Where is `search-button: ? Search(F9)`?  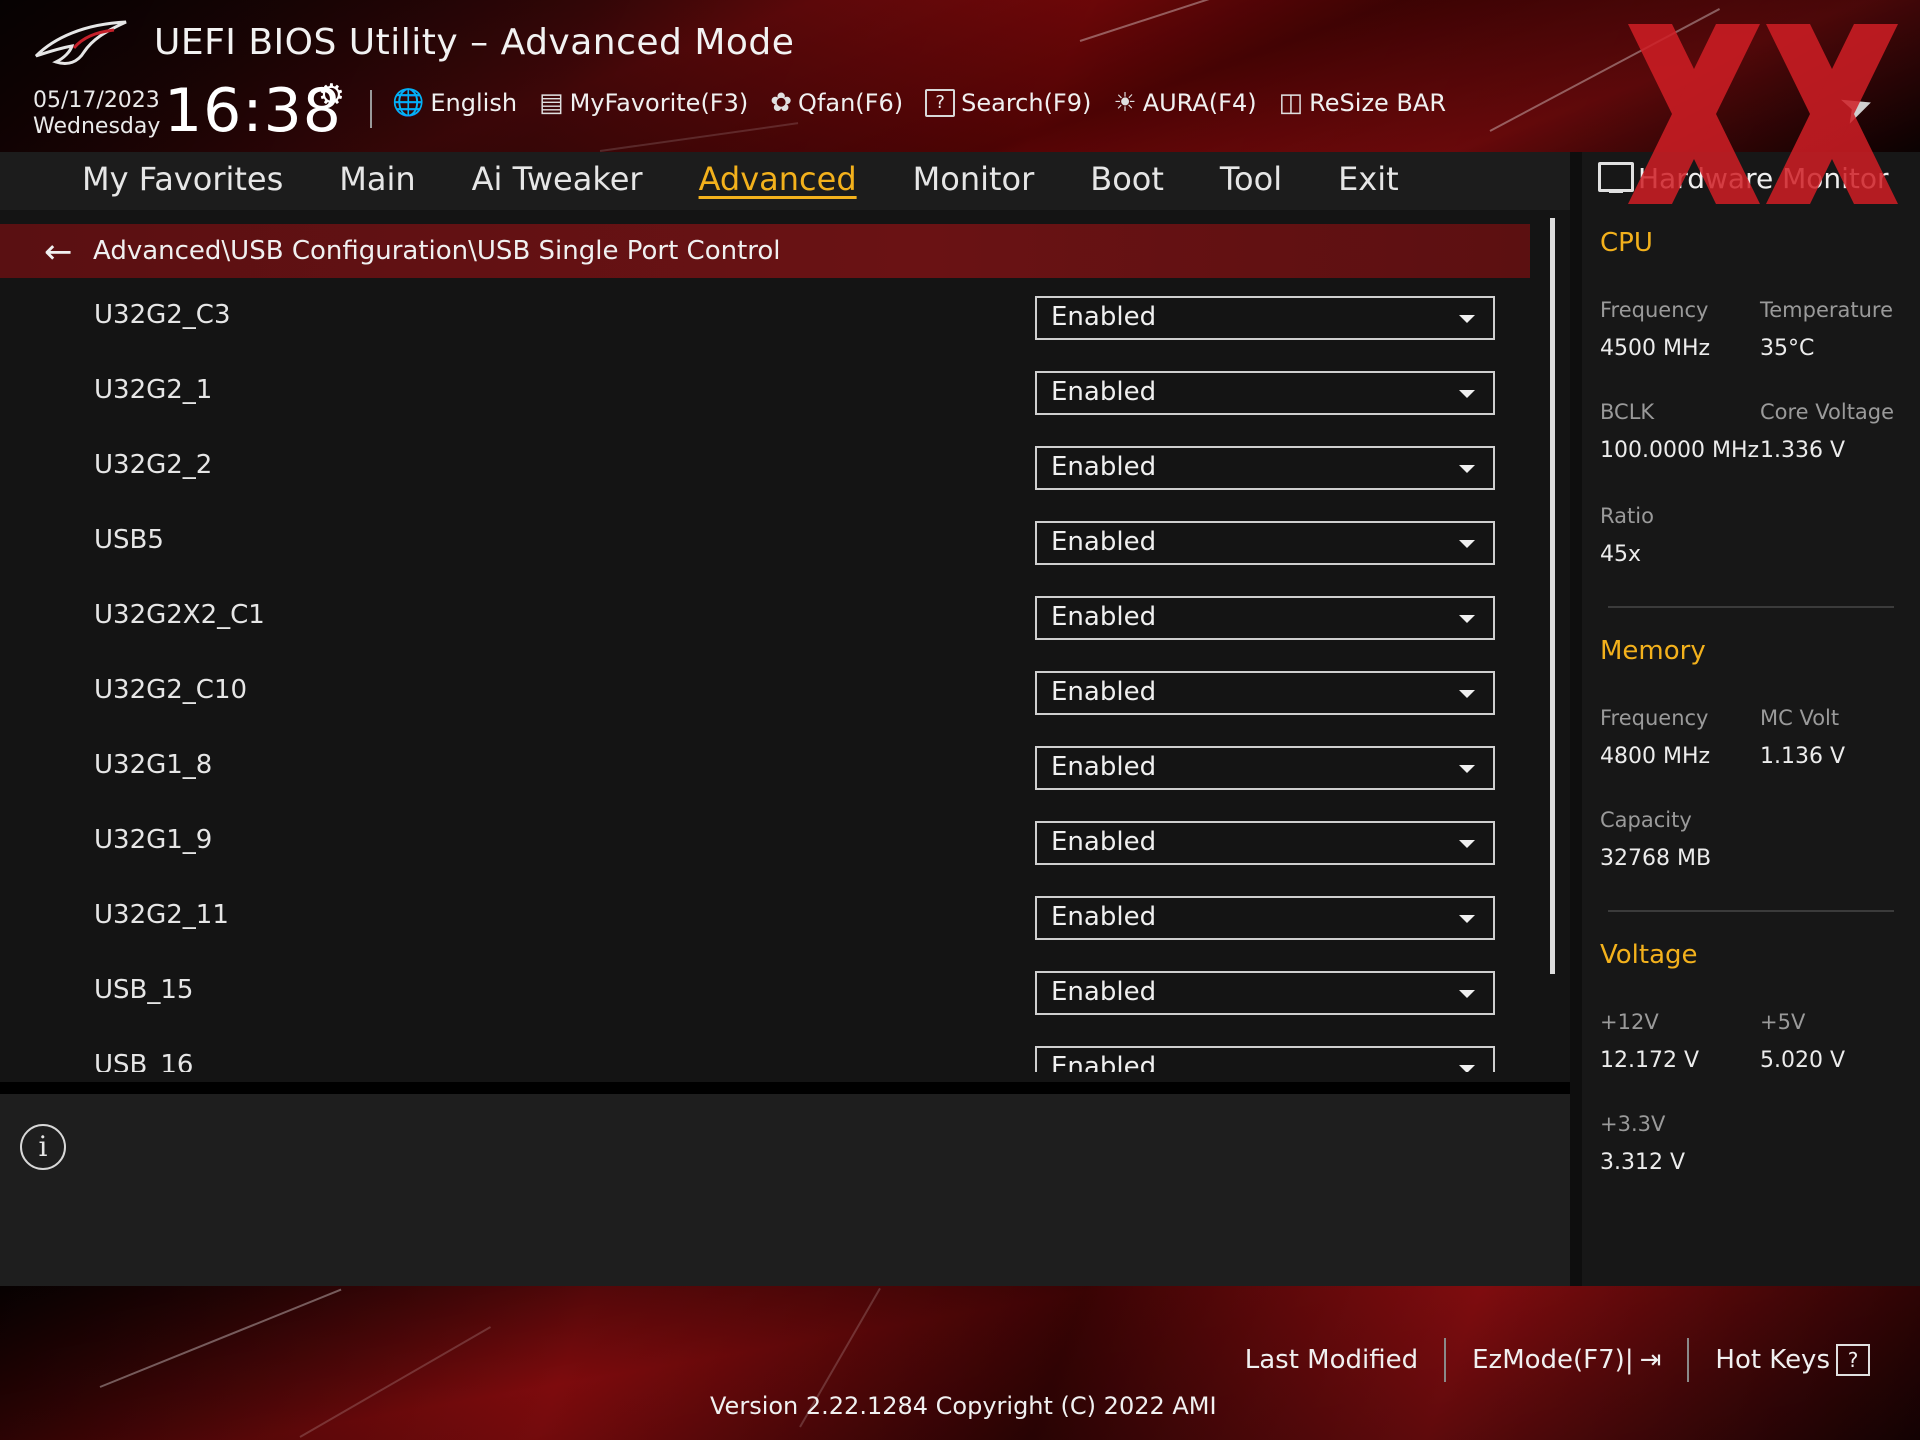 search-button: ? Search(F9) is located at coordinates (1008, 103).